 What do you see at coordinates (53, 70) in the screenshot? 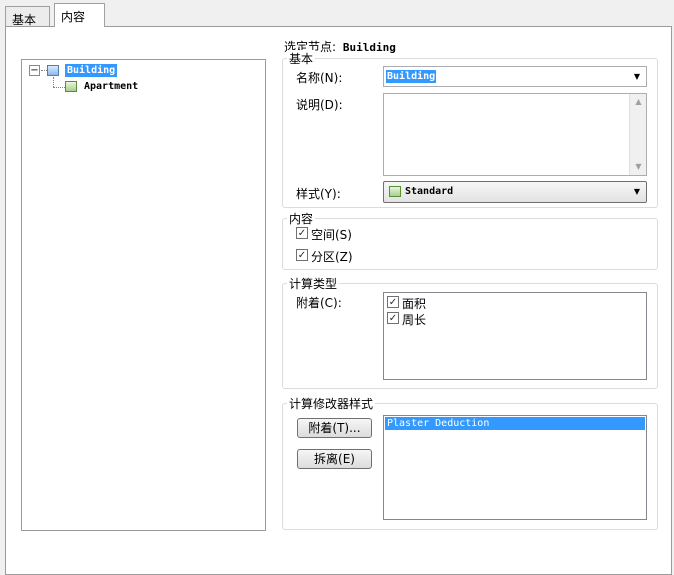
I see `building-icon` at bounding box center [53, 70].